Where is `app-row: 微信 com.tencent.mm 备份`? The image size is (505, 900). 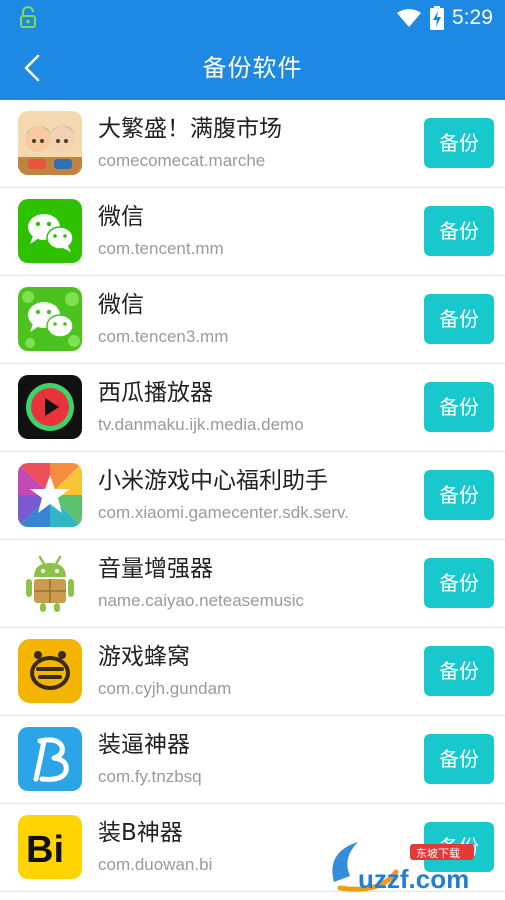 app-row: 微信 com.tencent.mm 备份 is located at coordinates (252, 232).